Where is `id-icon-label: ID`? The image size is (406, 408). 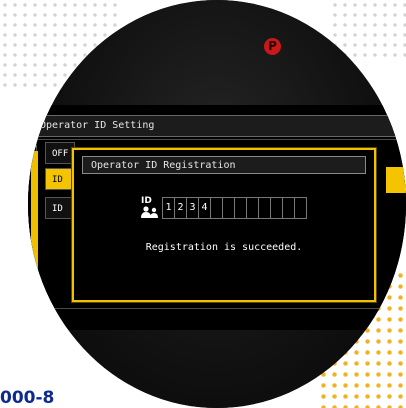 id-icon-label: ID is located at coordinates (146, 201).